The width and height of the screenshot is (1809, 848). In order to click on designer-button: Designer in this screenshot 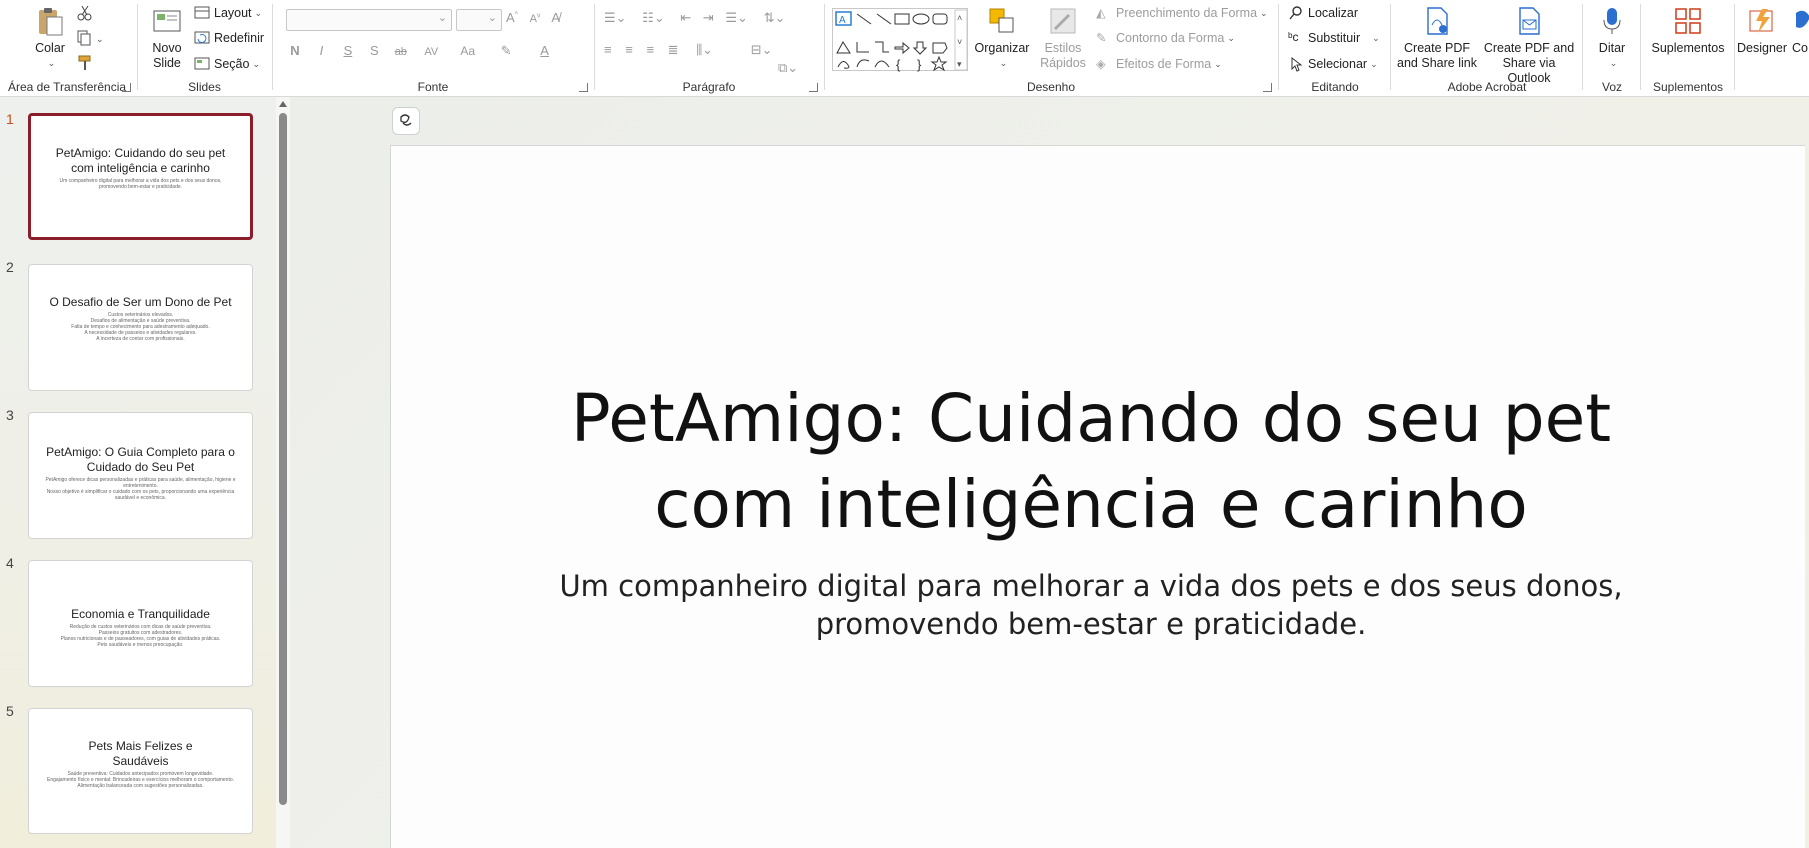, I will do `click(1762, 30)`.